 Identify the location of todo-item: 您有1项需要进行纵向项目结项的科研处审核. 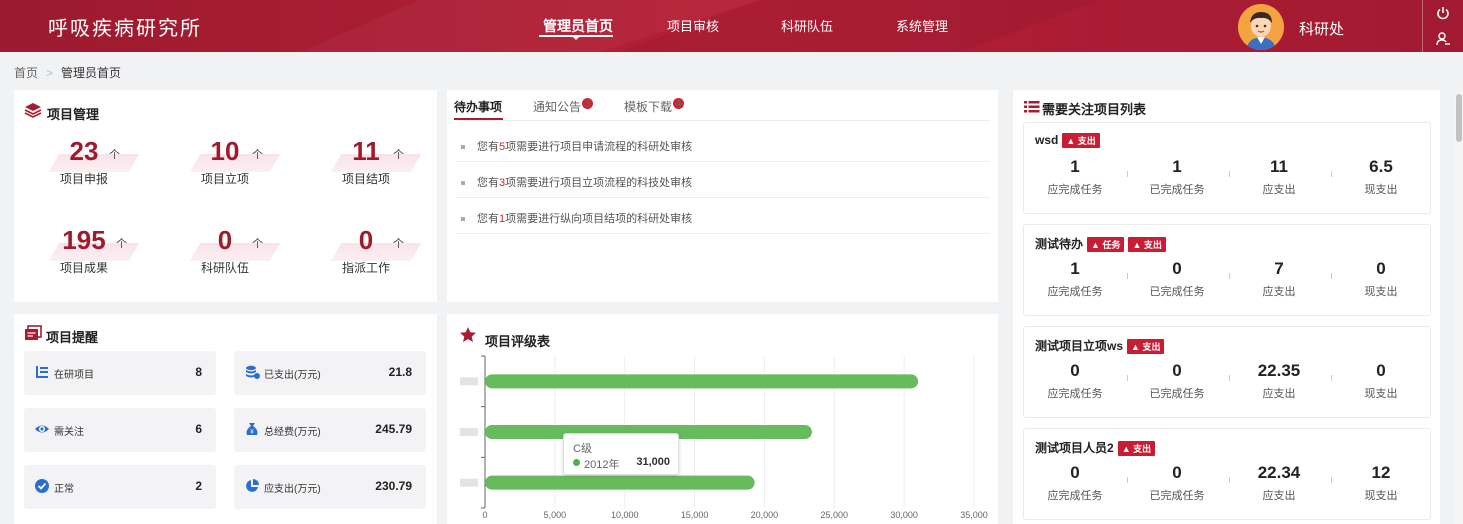
(576, 218).